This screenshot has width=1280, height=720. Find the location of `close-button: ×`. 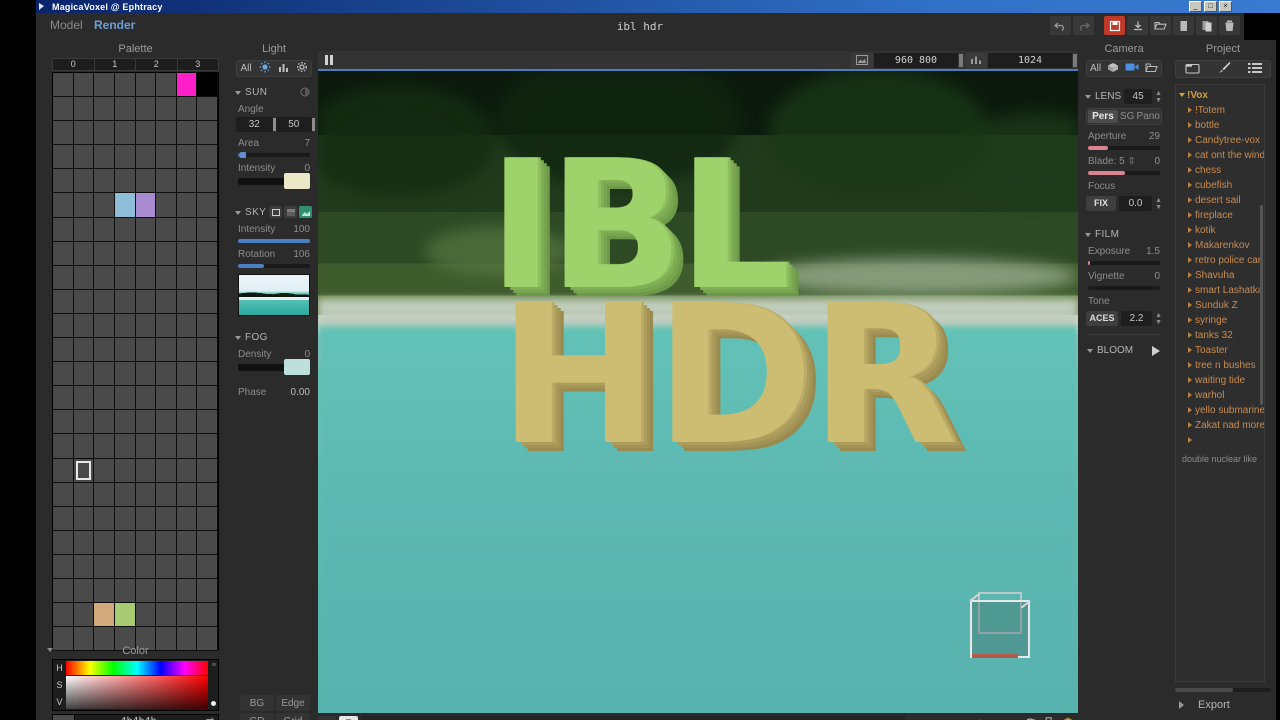

close-button: × is located at coordinates (1225, 6).